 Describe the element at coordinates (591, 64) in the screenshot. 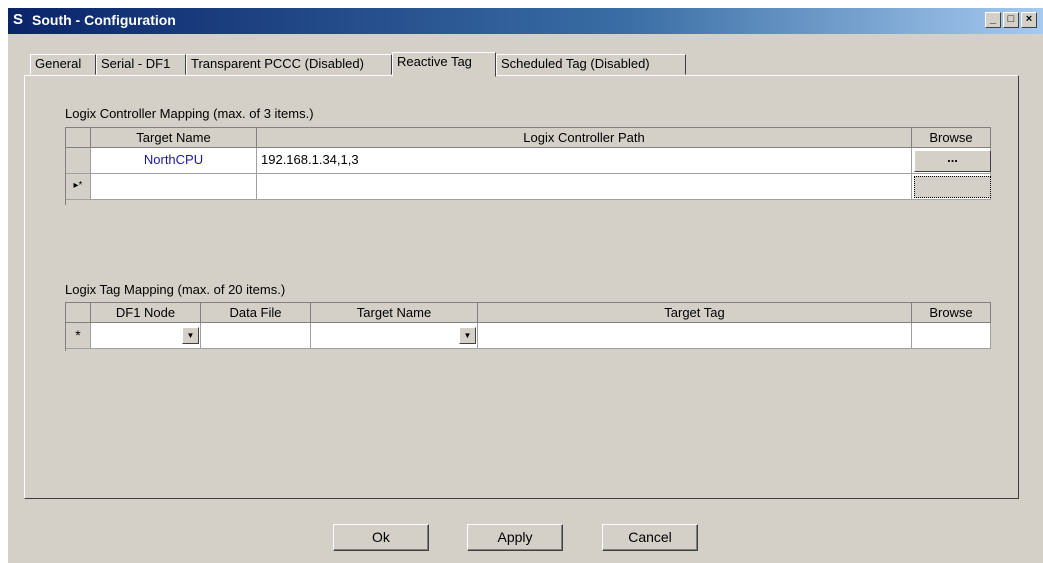

I see `tab-scheduled-tag: Scheduled Tag (Disabled)` at that location.